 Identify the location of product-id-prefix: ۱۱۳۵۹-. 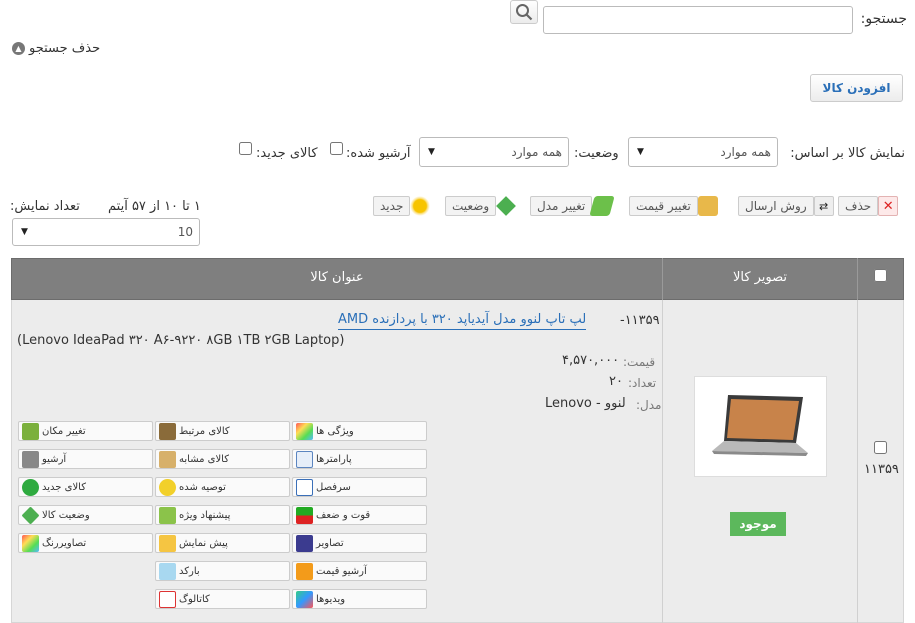
(640, 320).